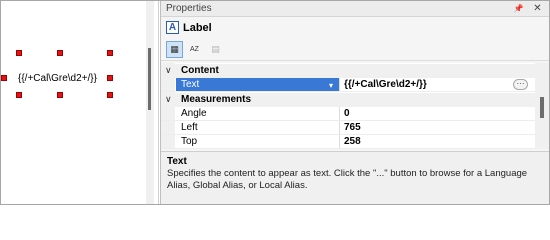  Describe the element at coordinates (355, 28) in the screenshot. I see `selected-object-header: A Label` at that location.